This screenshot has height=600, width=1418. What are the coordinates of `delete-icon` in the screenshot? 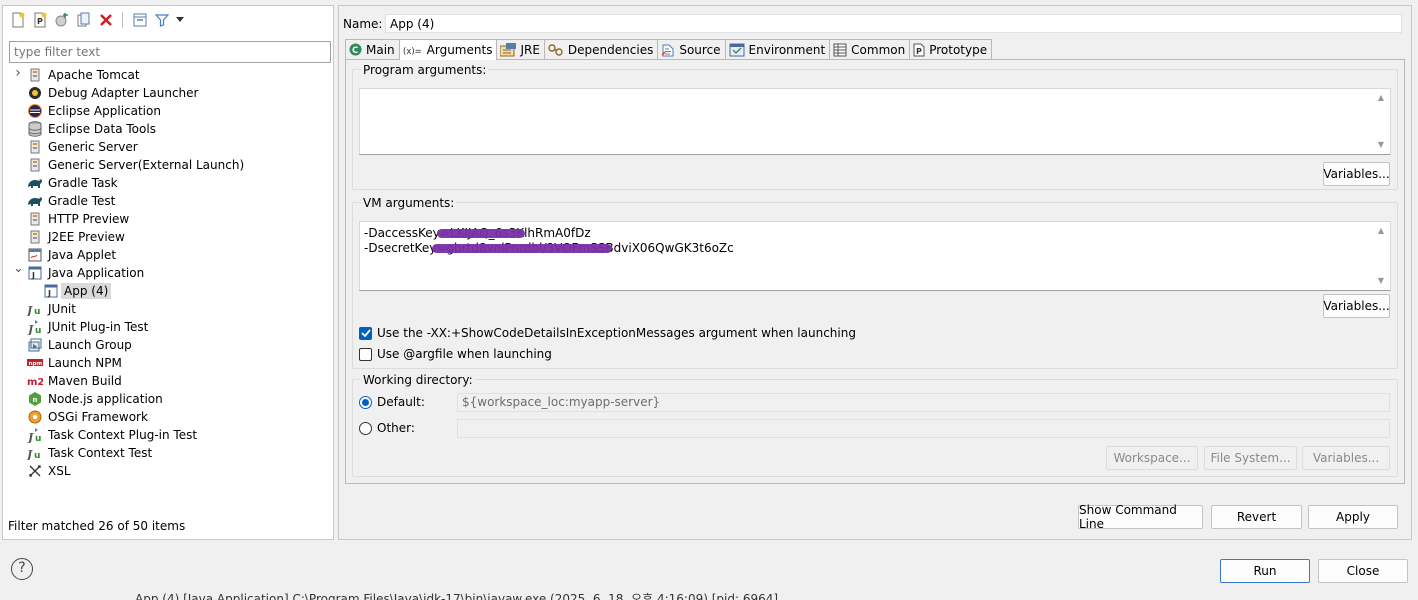 It's located at (105, 20).